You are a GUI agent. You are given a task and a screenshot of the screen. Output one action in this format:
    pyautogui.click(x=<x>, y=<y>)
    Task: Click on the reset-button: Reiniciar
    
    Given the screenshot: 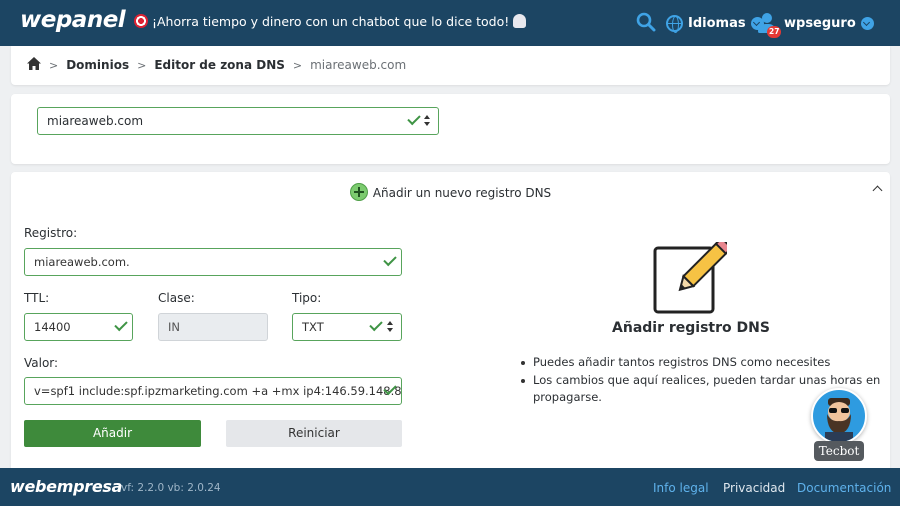 What is the action you would take?
    pyautogui.click(x=314, y=433)
    